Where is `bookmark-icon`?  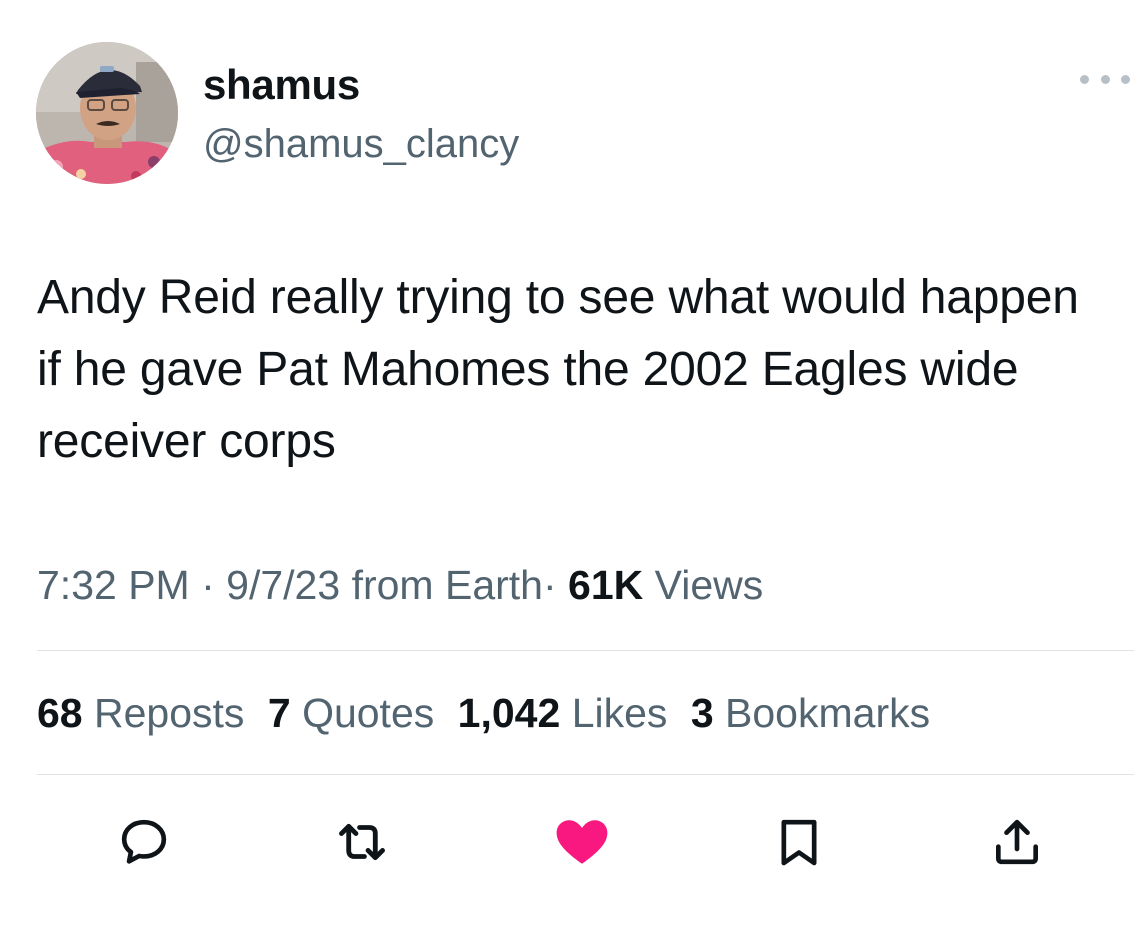
bookmark-icon is located at coordinates (799, 842).